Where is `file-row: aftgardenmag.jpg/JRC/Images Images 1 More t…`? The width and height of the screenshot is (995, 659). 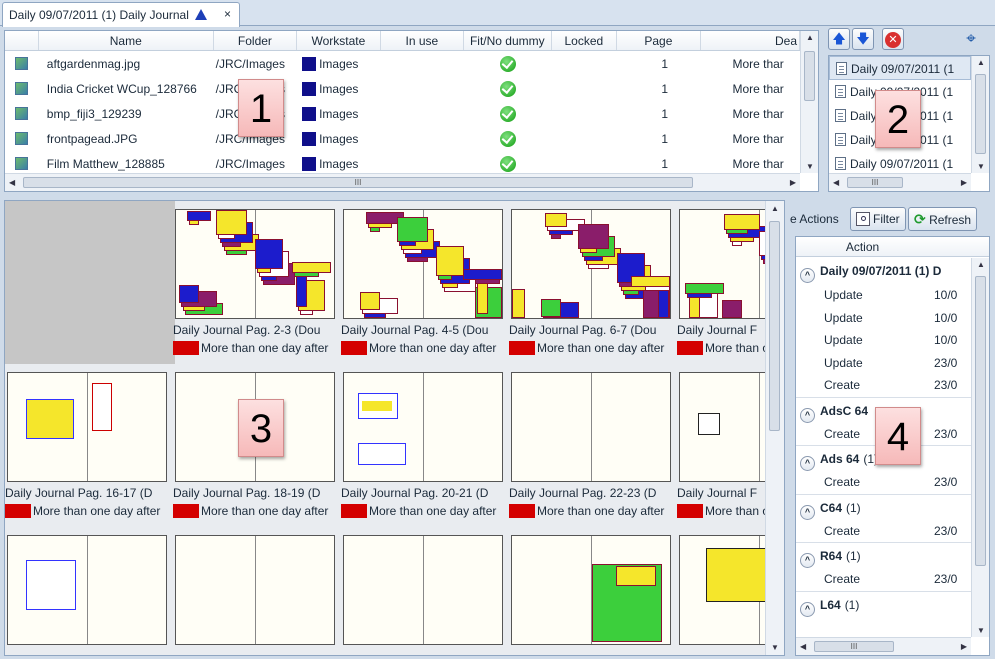
file-row: aftgardenmag.jpg/JRC/Images Images 1 More t… is located at coordinates (402, 63).